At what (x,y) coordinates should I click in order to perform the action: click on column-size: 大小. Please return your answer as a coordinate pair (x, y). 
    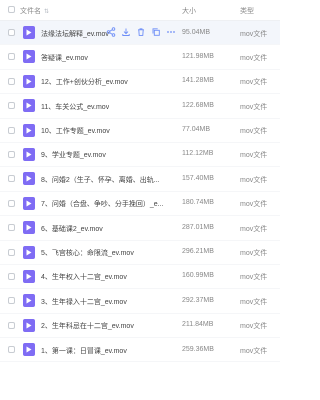
    Looking at the image, I should click on (189, 11).